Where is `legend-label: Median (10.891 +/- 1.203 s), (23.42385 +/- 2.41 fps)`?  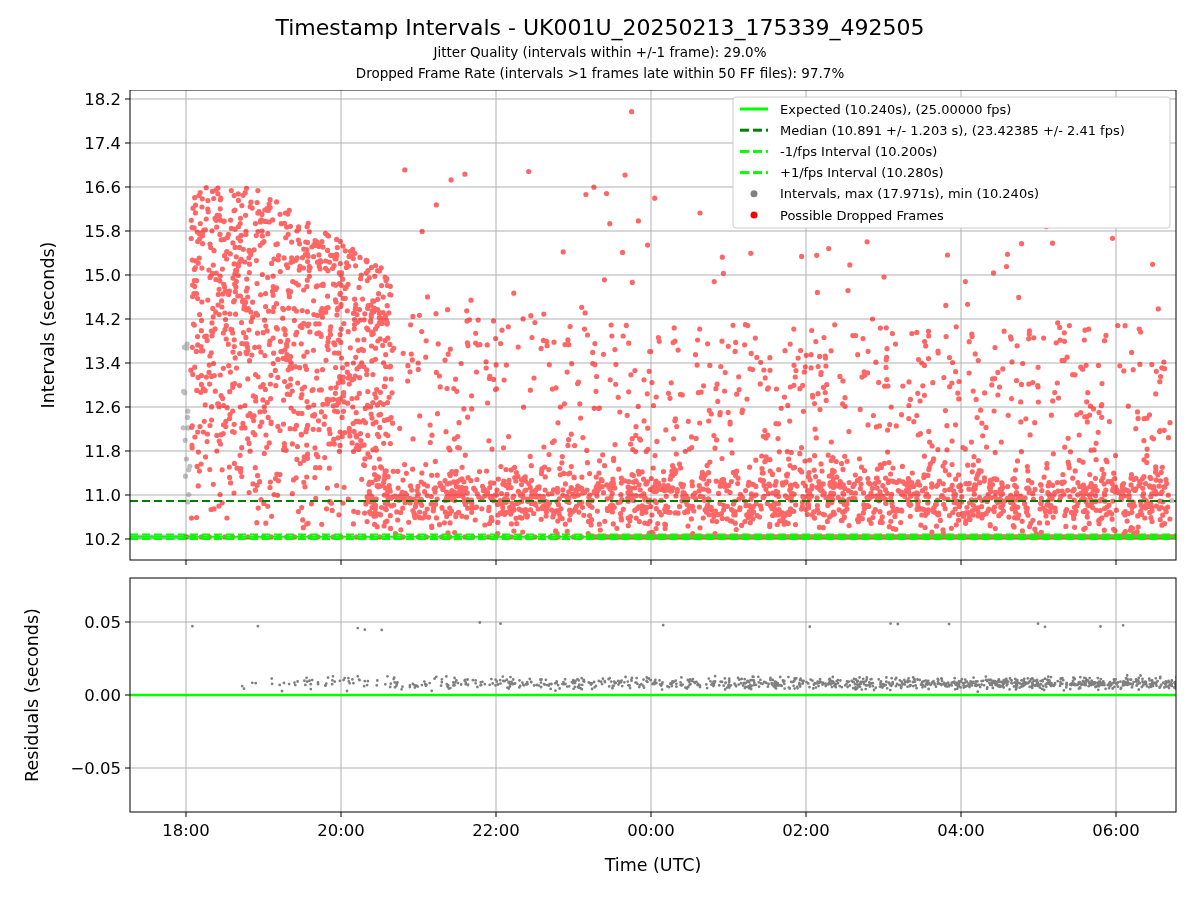 legend-label: Median (10.891 +/- 1.203 s), (23.42385 +/- 2.41 fps) is located at coordinates (952, 130).